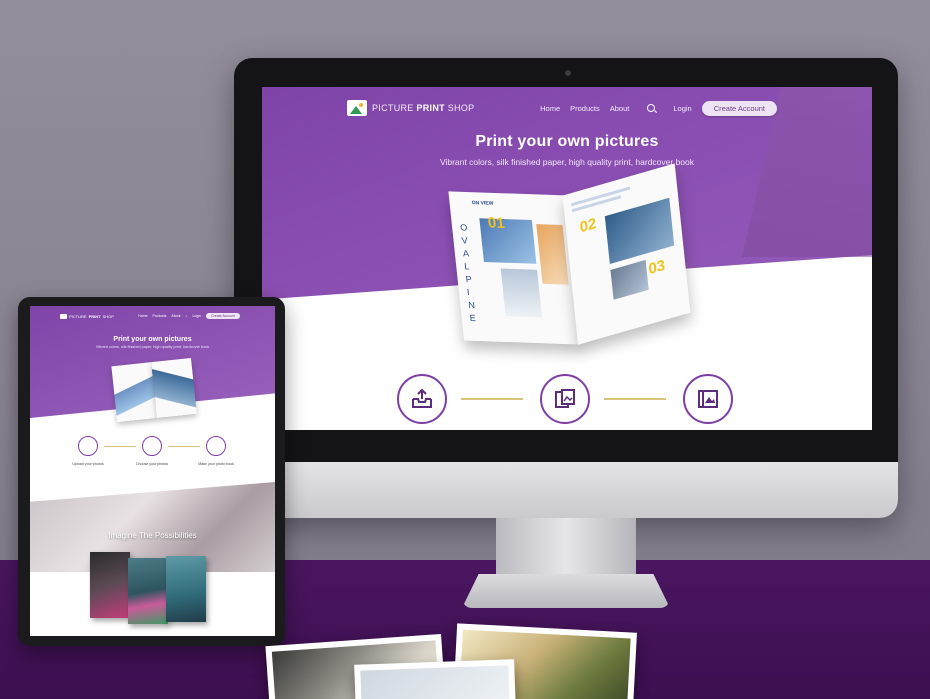  Describe the element at coordinates (152, 339) in the screenshot. I see `tablet-hero-title: Print your own pictures` at that location.